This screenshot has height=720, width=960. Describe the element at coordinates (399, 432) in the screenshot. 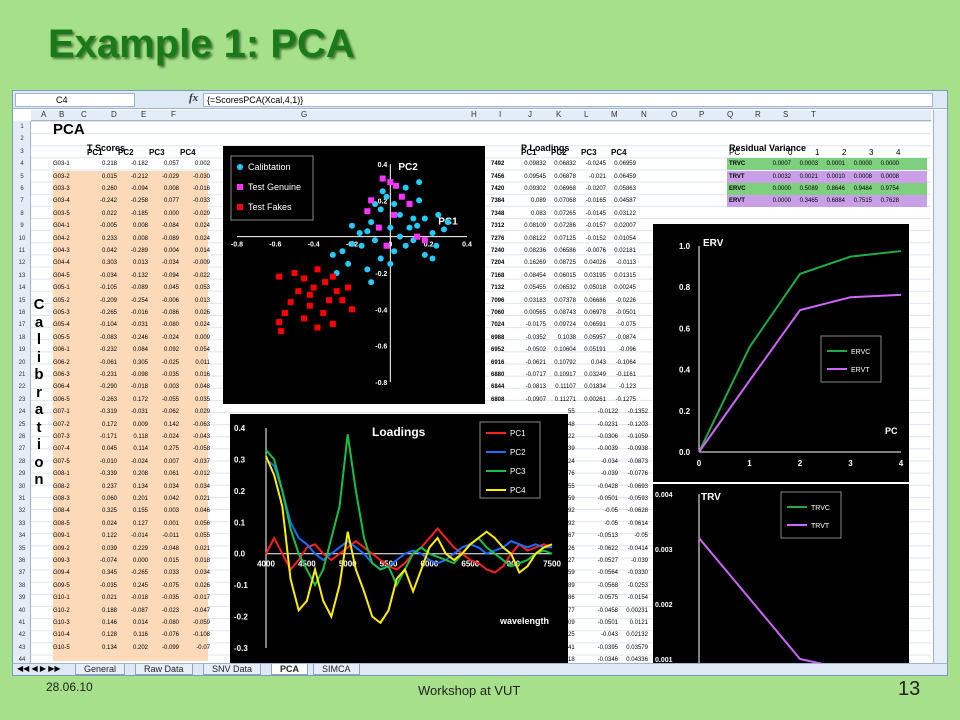

I see `chart-title: Loadings` at that location.